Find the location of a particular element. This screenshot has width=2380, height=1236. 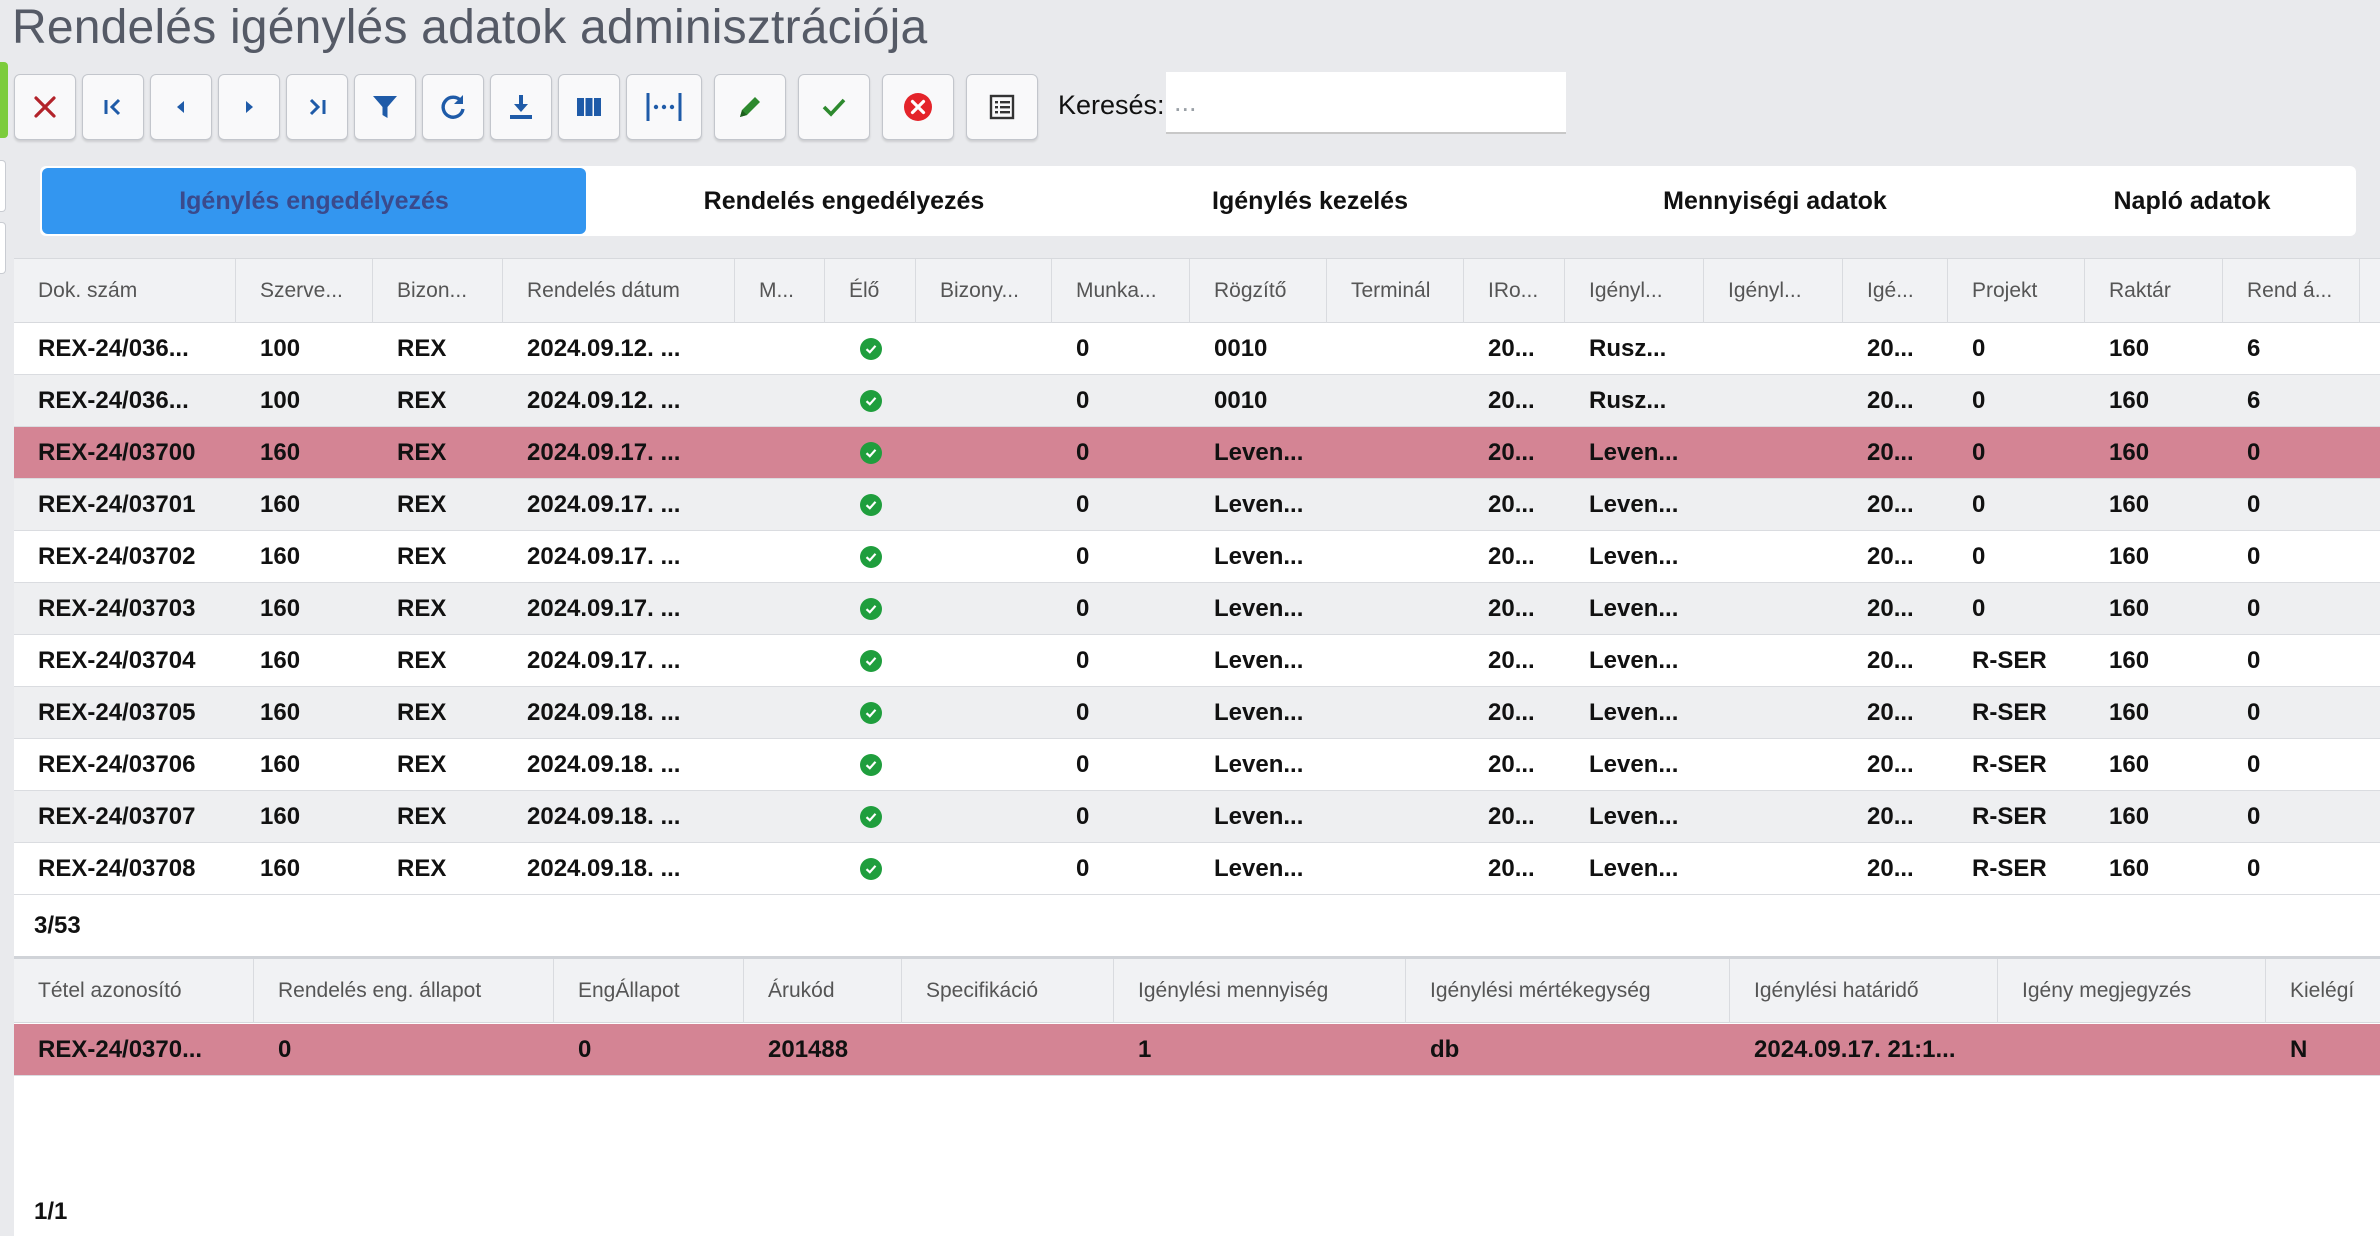

refresh-icon is located at coordinates (453, 107).